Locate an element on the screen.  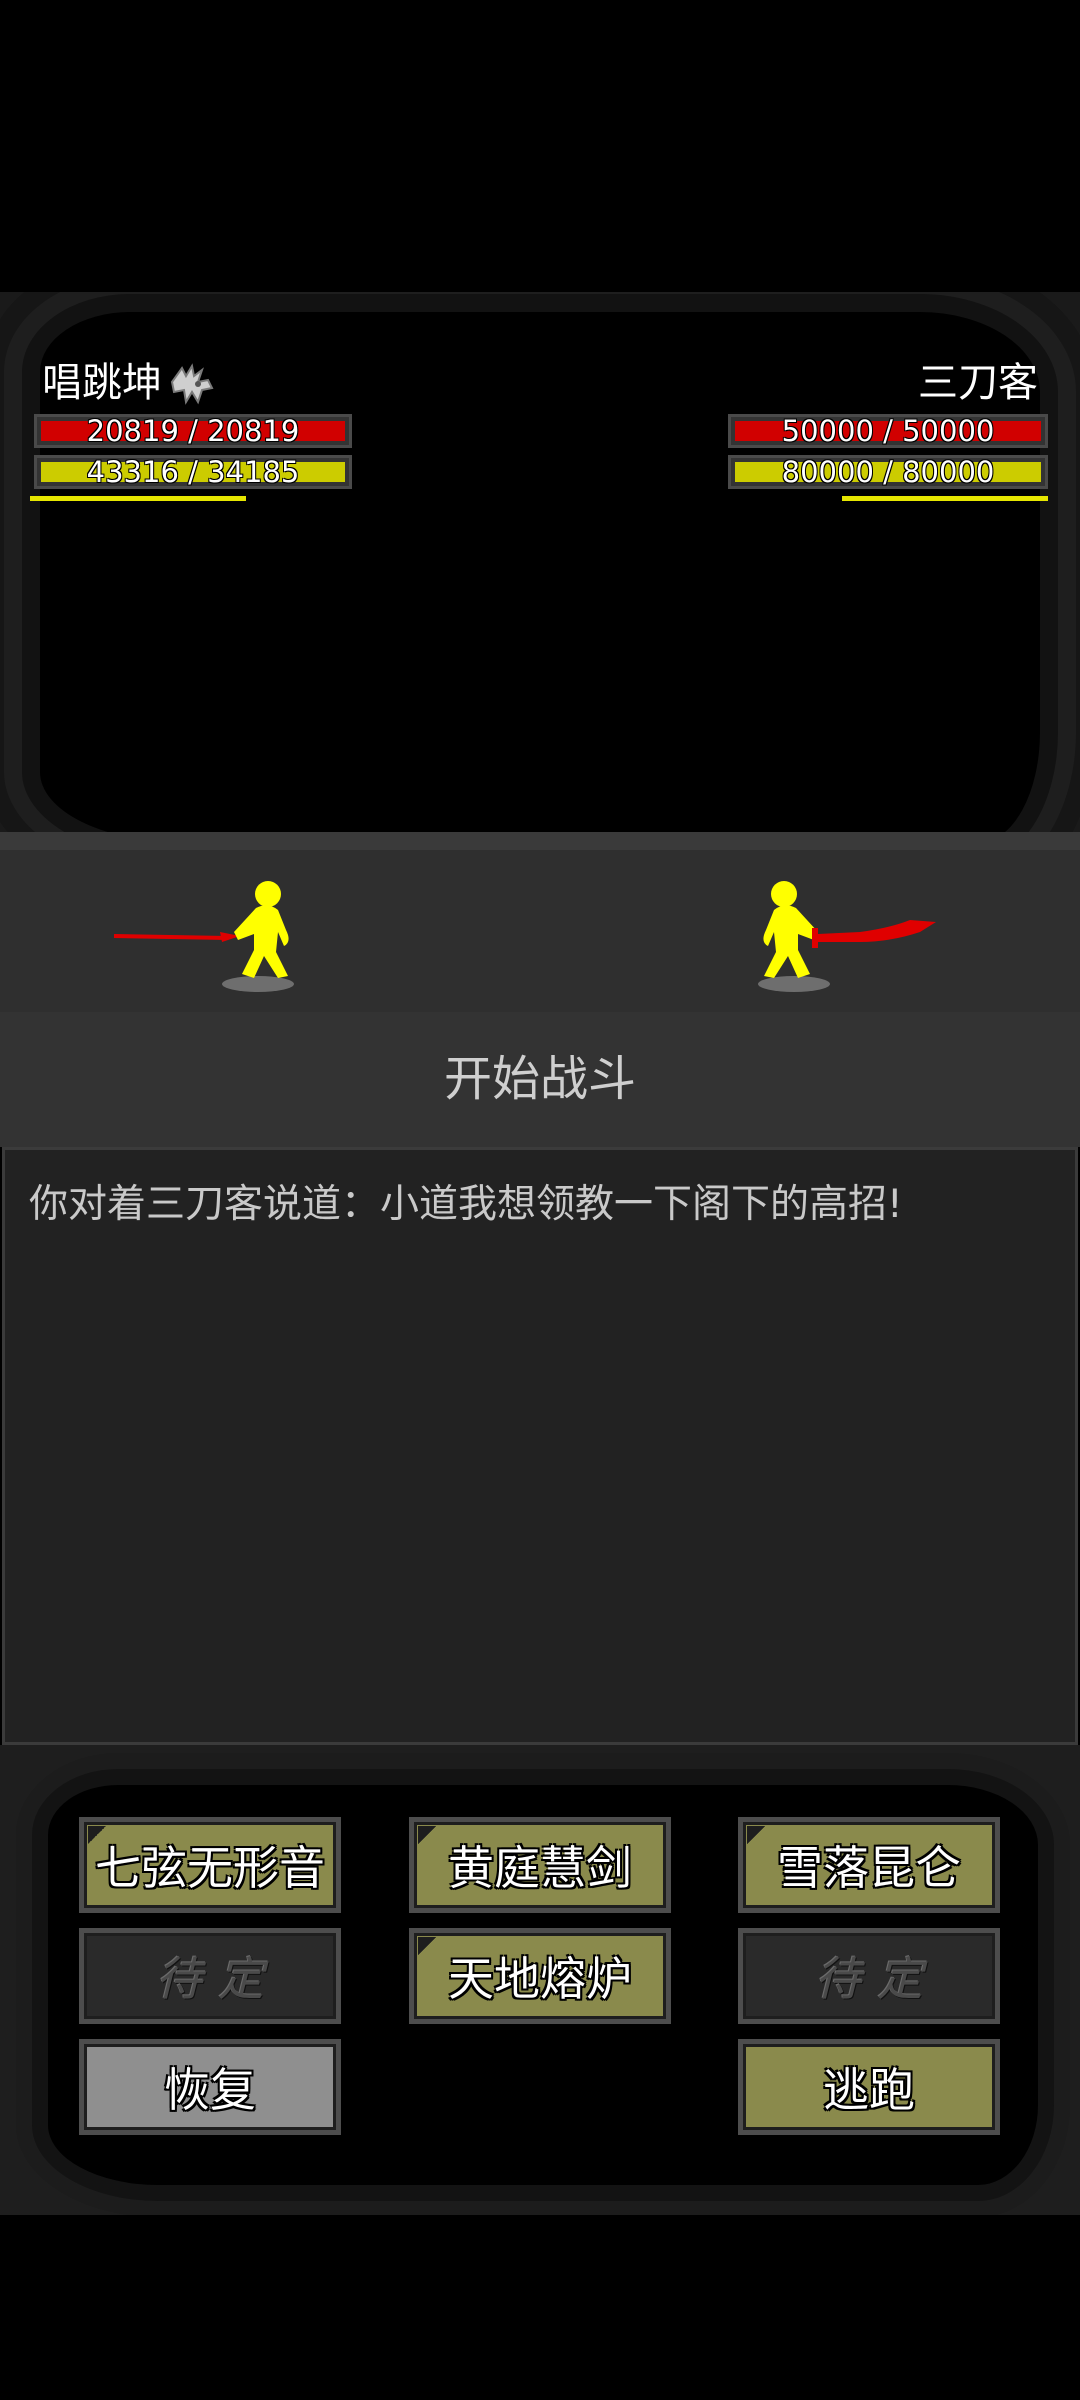
enemy-name: 三刀客 is located at coordinates (978, 383).